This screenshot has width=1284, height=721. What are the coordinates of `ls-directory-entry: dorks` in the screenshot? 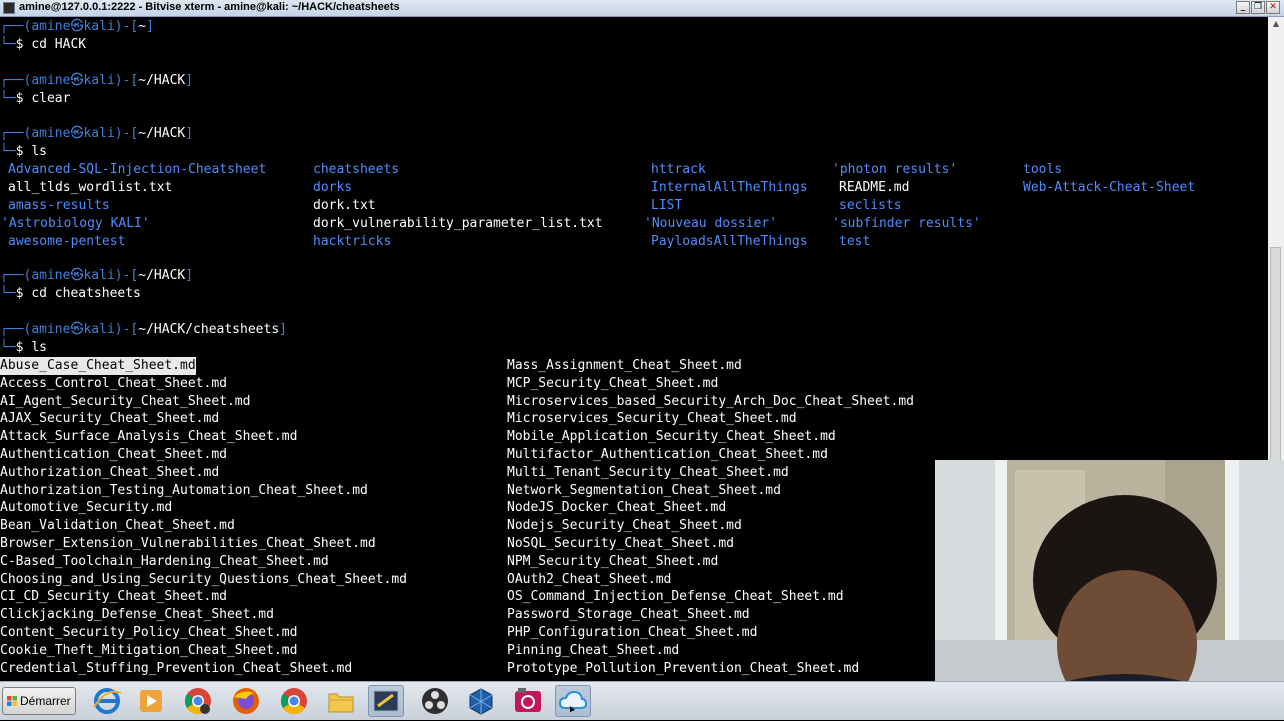 It's located at (333, 187).